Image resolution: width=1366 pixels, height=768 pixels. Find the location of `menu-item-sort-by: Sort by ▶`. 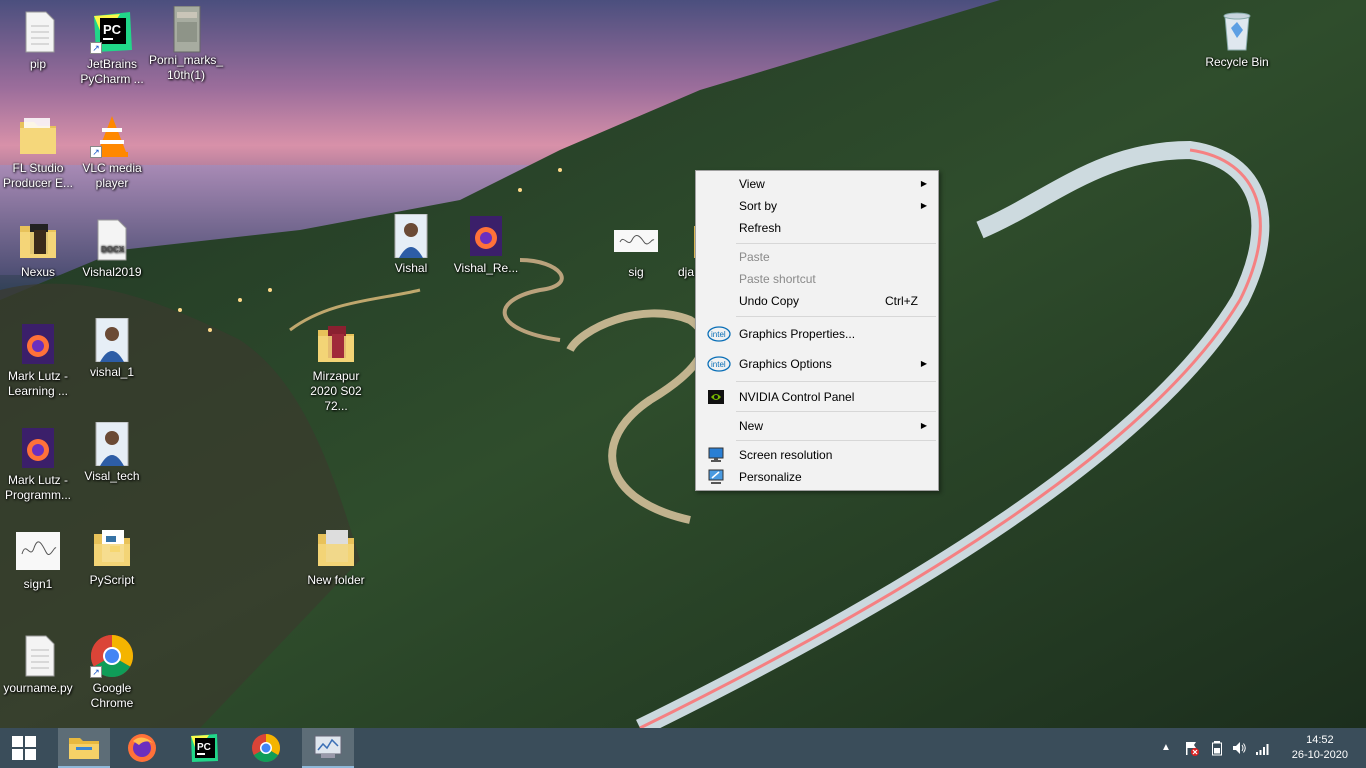

menu-item-sort-by: Sort by ▶ is located at coordinates (817, 206).